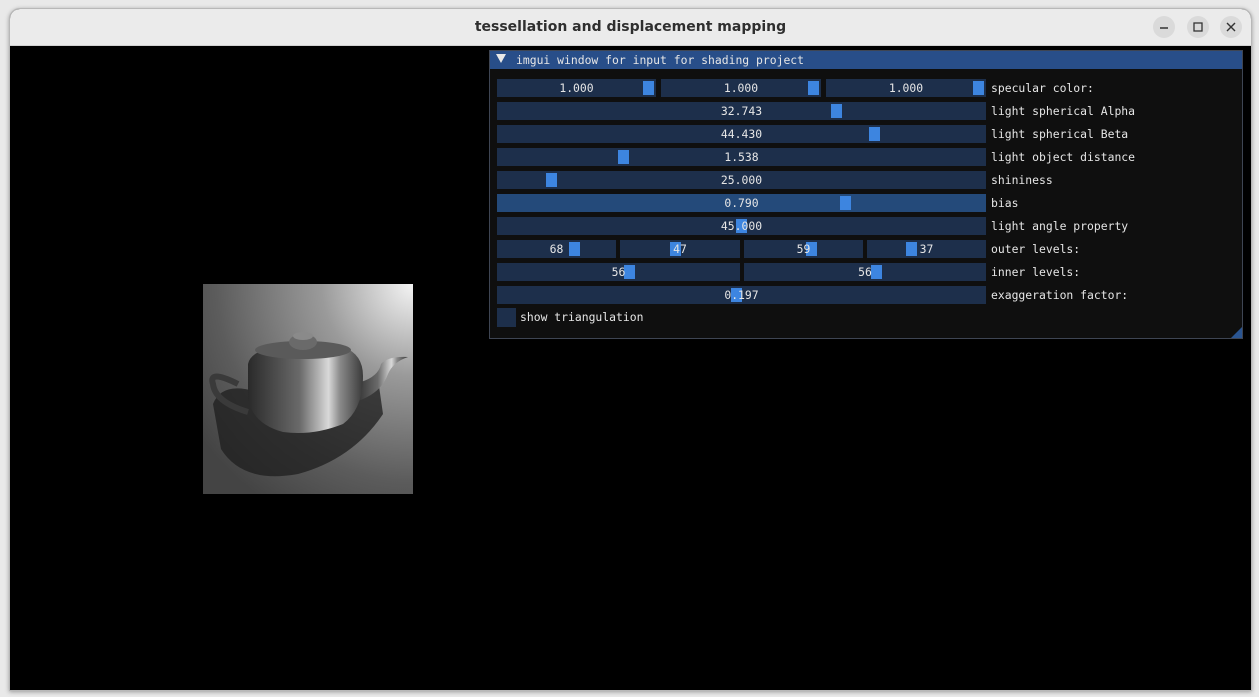  I want to click on slider-value: 68, so click(556, 249).